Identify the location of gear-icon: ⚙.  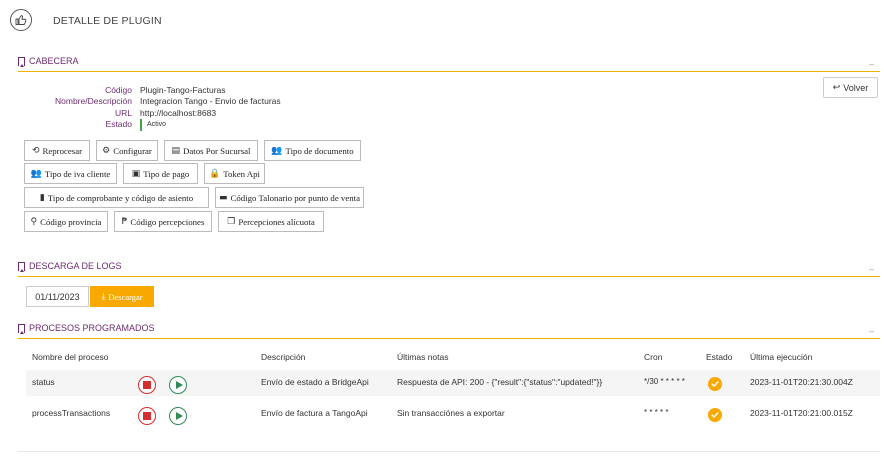
(106, 150).